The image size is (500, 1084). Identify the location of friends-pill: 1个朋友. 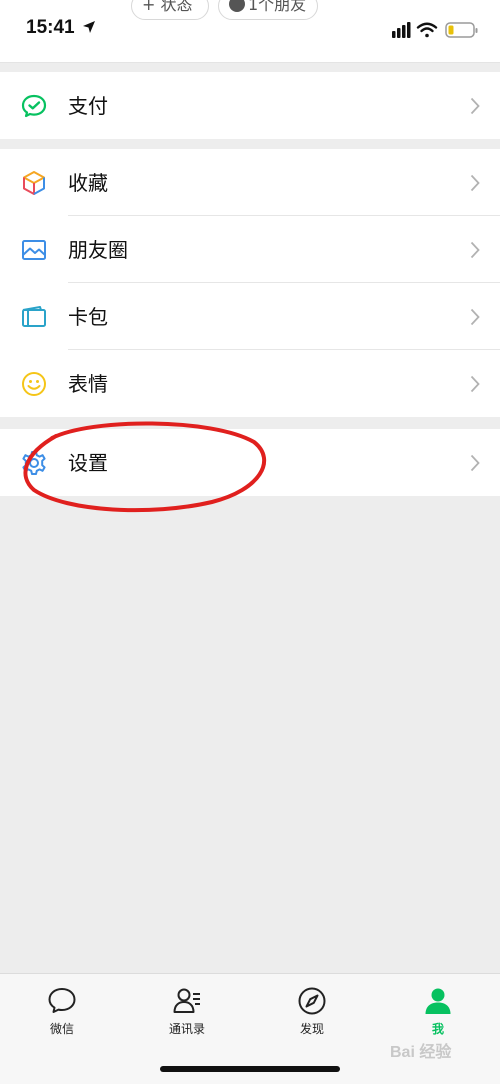
(268, 10).